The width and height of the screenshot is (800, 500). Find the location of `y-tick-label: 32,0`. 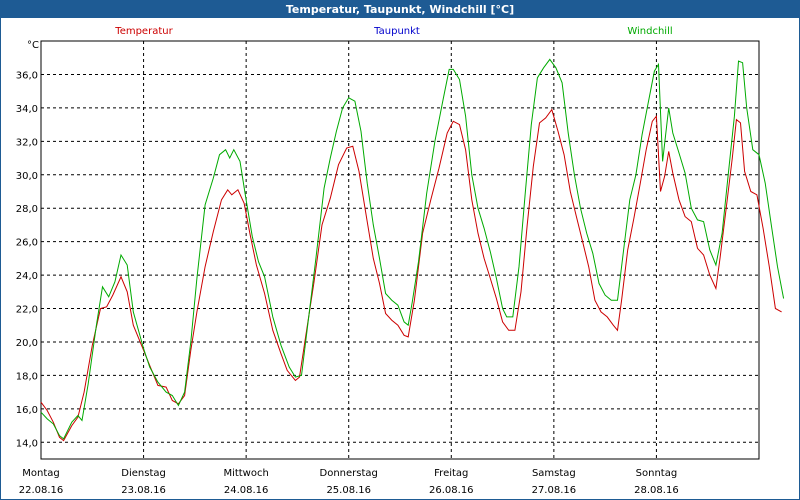

y-tick-label: 32,0 is located at coordinates (27, 142).